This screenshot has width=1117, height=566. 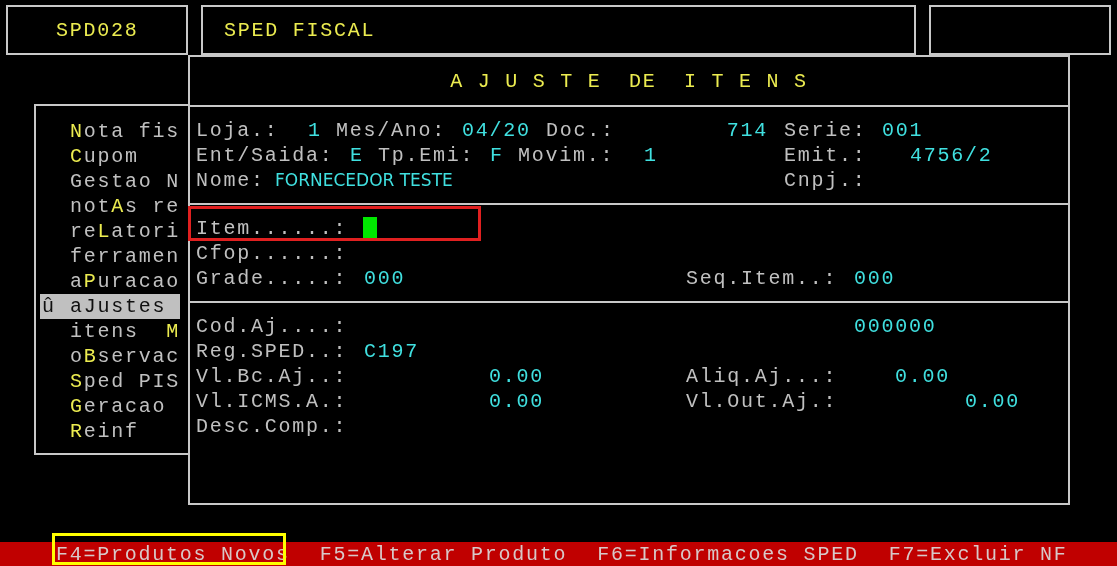 What do you see at coordinates (272, 253) in the screenshot?
I see `field-label: Cfop......:` at bounding box center [272, 253].